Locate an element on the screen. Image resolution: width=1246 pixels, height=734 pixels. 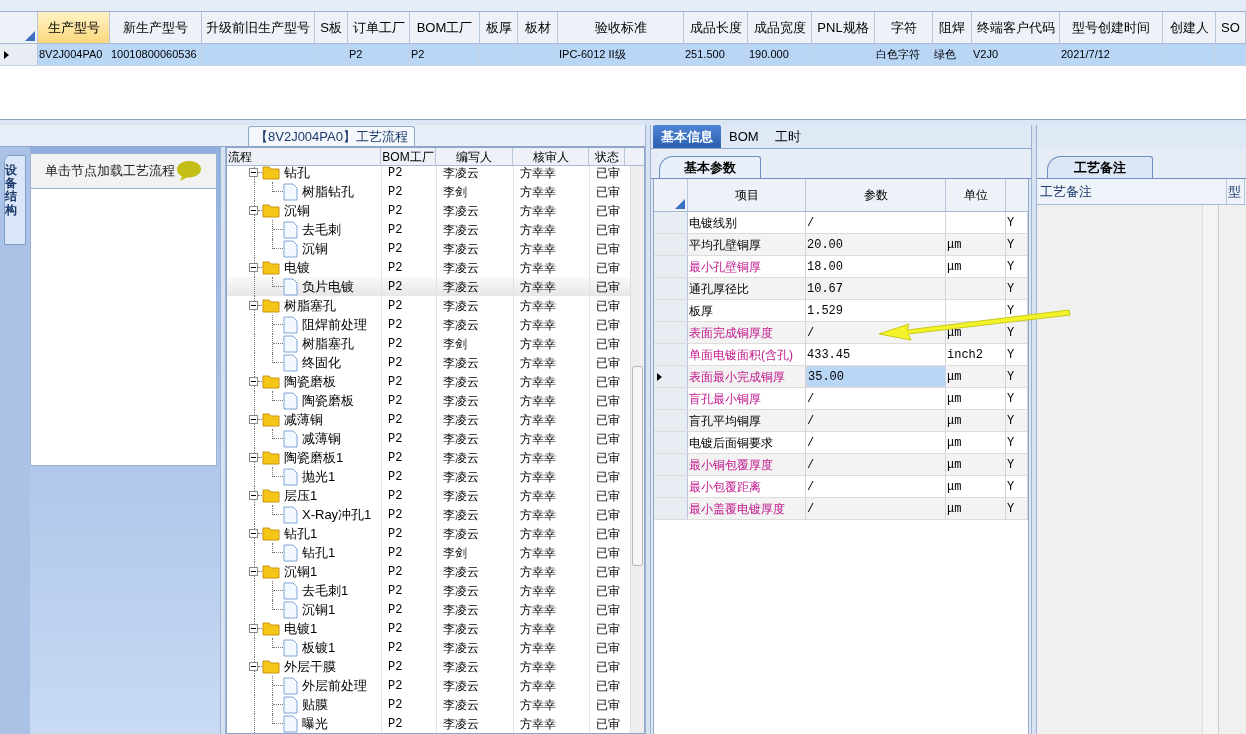
column-header: 流程 is located at coordinates (304, 156).